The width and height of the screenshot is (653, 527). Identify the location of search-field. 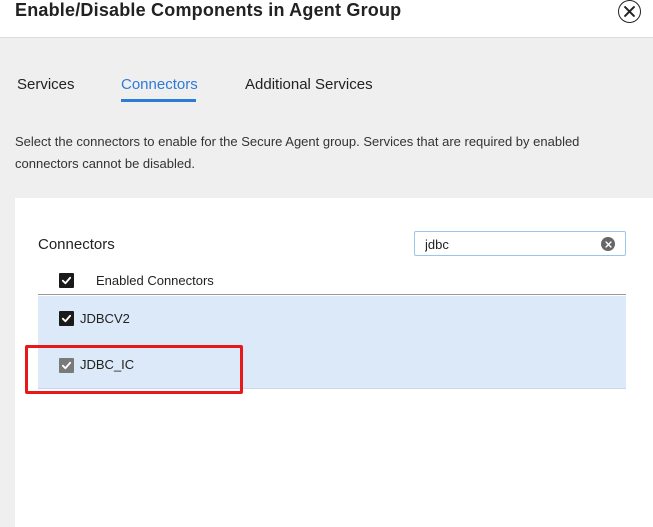
(520, 243).